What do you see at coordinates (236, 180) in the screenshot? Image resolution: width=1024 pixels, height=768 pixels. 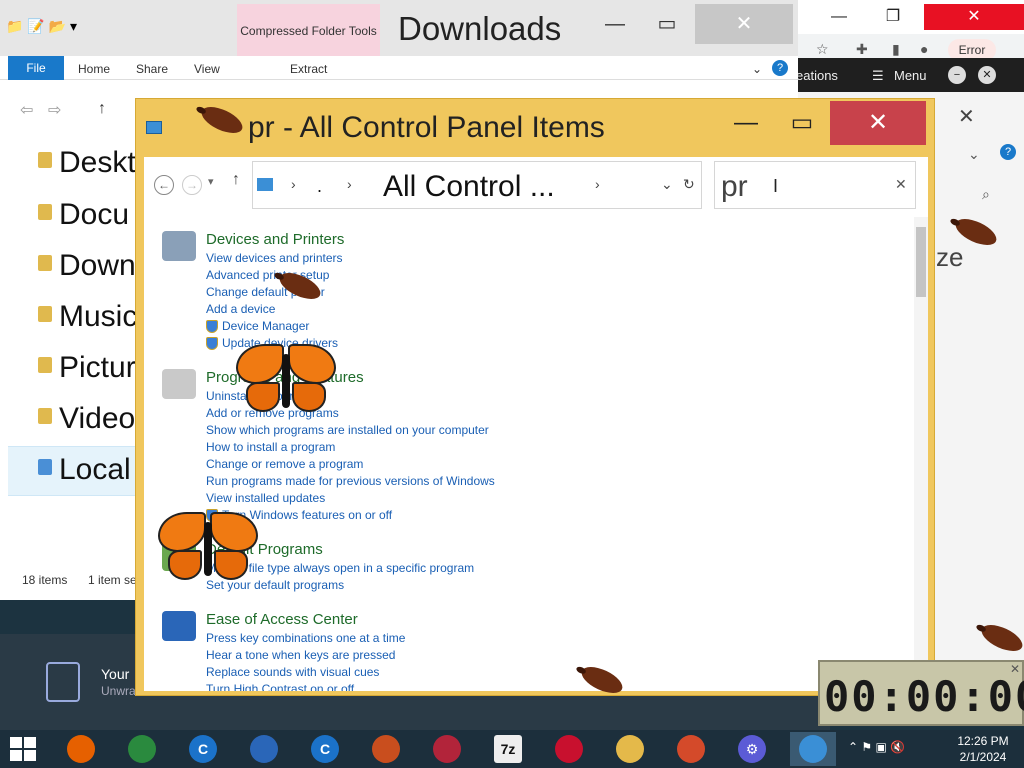 I see `up-button: ↑` at bounding box center [236, 180].